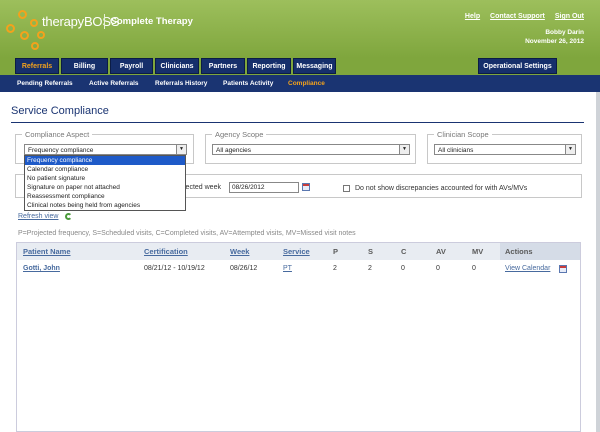  Describe the element at coordinates (80, 21) in the screenshot. I see `app-logo: therapyBOSS` at that location.